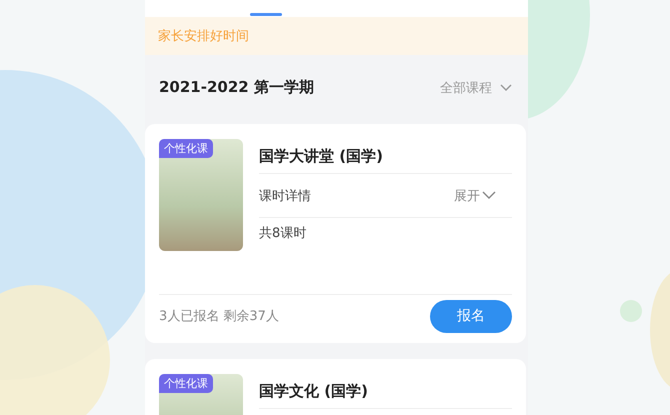 Image resolution: width=670 pixels, height=415 pixels. I want to click on semester-title: 2021-2022 第一学期, so click(236, 87).